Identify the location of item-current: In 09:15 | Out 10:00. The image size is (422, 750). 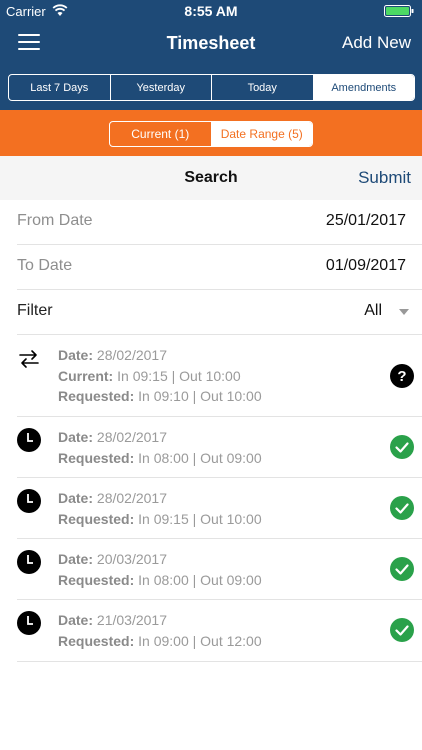
(177, 375).